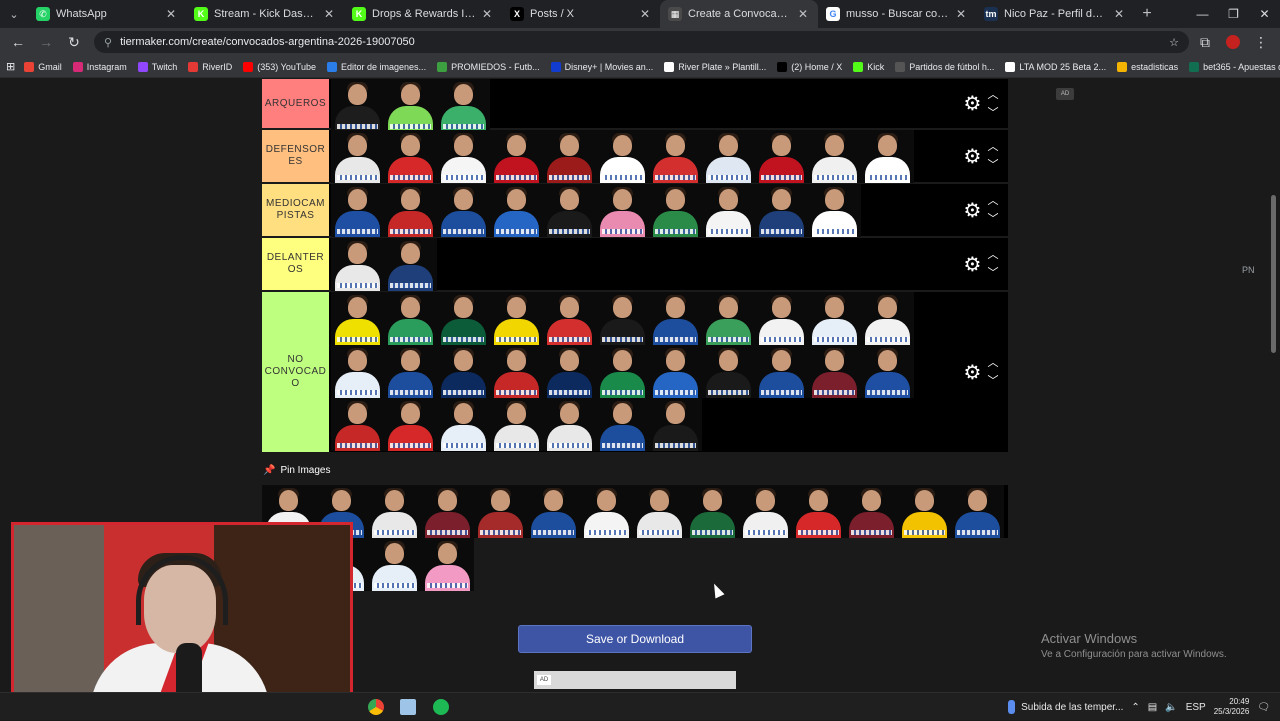 This screenshot has width=1280, height=721. Describe the element at coordinates (1055, 14) in the screenshot. I see `browser-tab: tm Nico Paz - Perfil del jugador 25 ✕` at that location.